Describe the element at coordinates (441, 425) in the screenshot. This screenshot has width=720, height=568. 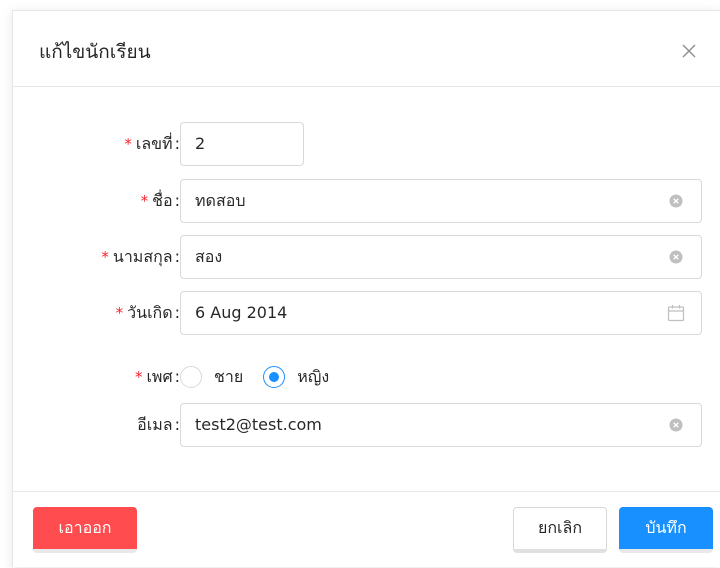
I see `email-field: test2@test.com` at that location.